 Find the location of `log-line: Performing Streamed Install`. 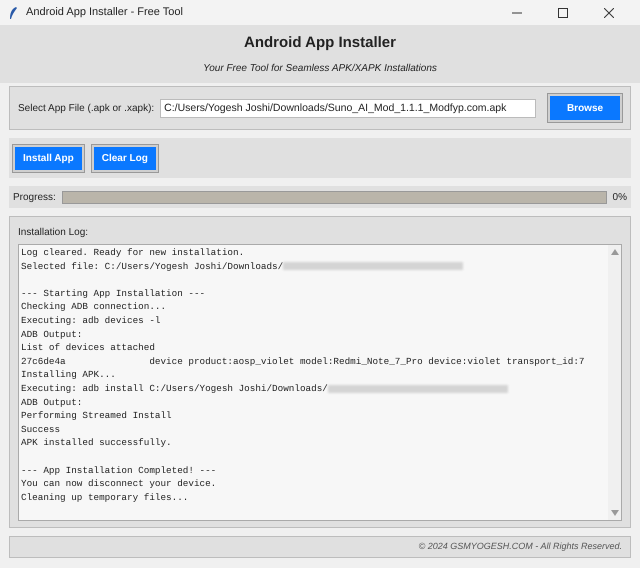

log-line: Performing Streamed Install is located at coordinates (96, 416).